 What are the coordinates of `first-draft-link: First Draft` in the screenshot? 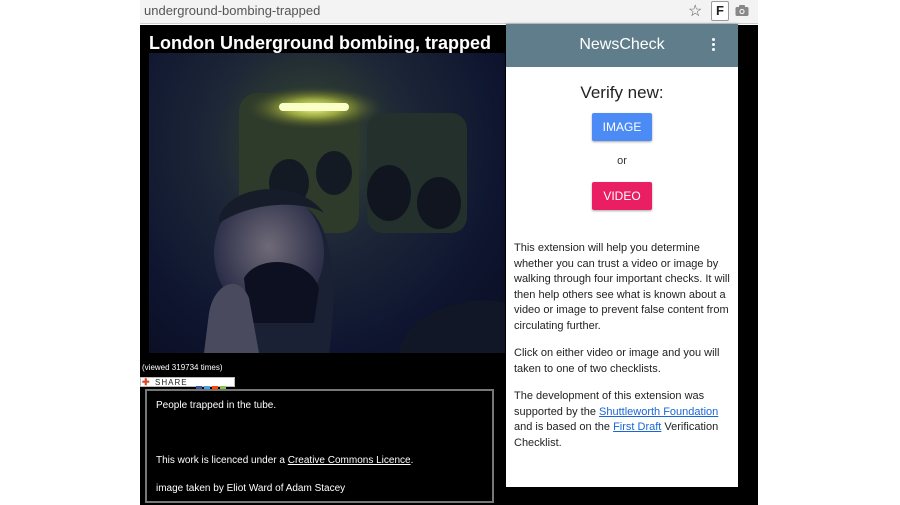 It's located at (637, 427).